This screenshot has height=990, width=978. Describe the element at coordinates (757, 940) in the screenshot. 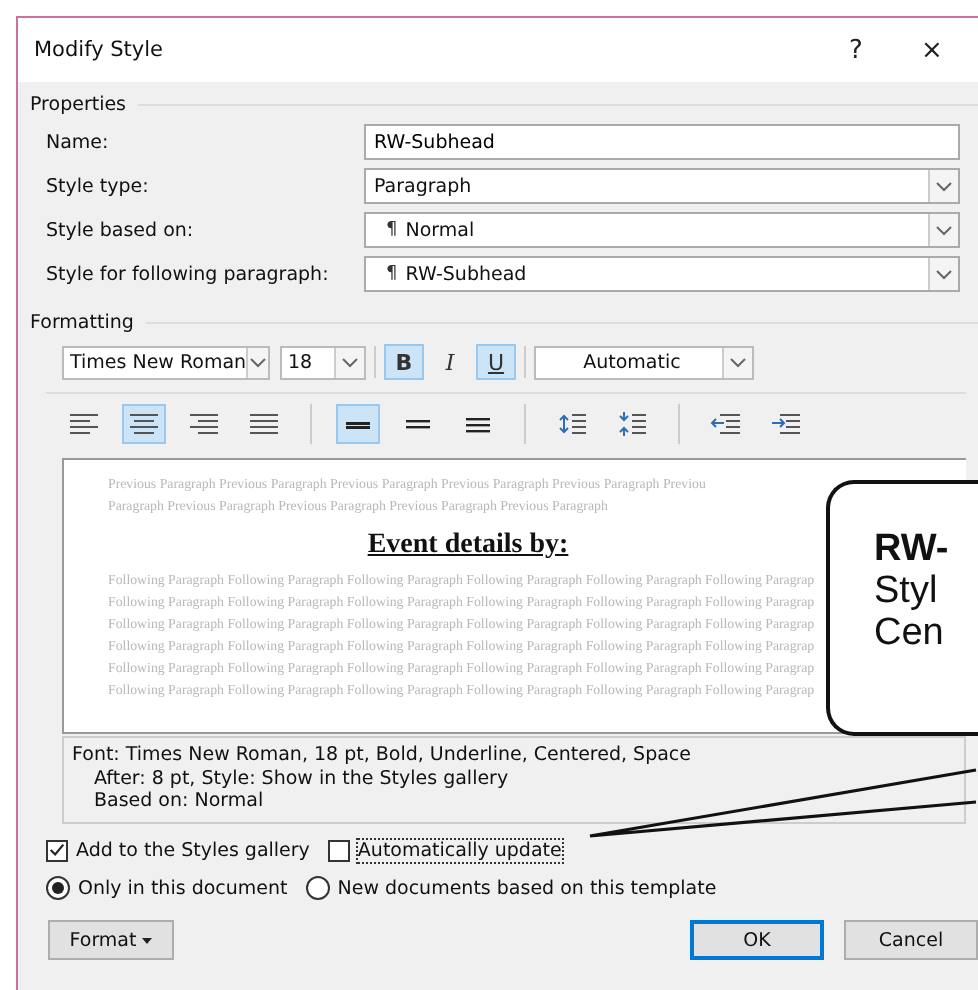

I see `ok-button: OK` at that location.